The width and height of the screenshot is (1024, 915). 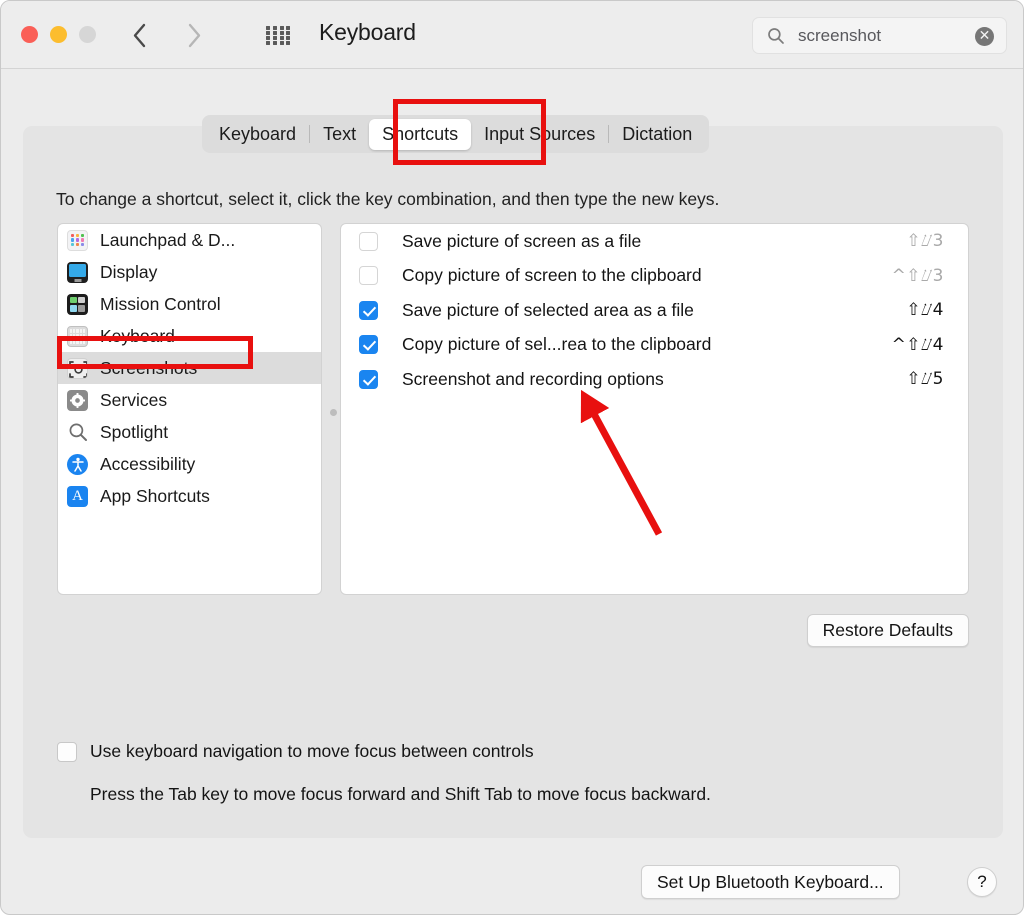 What do you see at coordinates (160, 303) in the screenshot?
I see `sidebar-item-label: Mission Control` at bounding box center [160, 303].